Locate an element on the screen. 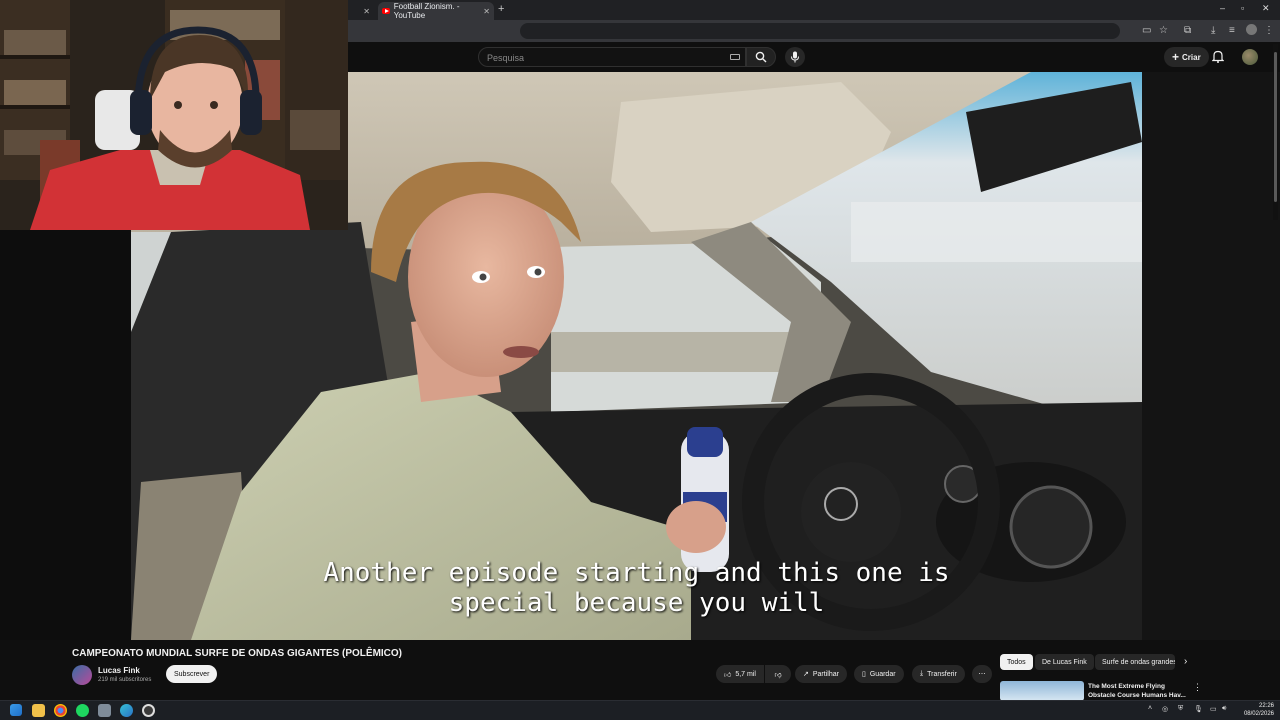 Image resolution: width=1280 pixels, height=720 pixels. like-button: 👍︎ 5,7 mil is located at coordinates (740, 674).